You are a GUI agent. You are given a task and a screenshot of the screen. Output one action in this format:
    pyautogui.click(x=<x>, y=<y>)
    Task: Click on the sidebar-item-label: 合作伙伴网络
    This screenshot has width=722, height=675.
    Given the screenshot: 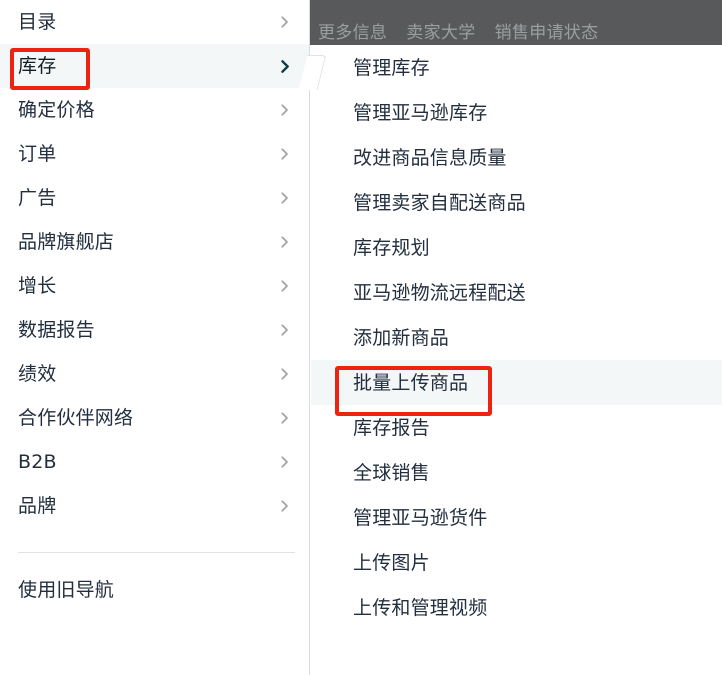 What is the action you would take?
    pyautogui.click(x=76, y=418)
    